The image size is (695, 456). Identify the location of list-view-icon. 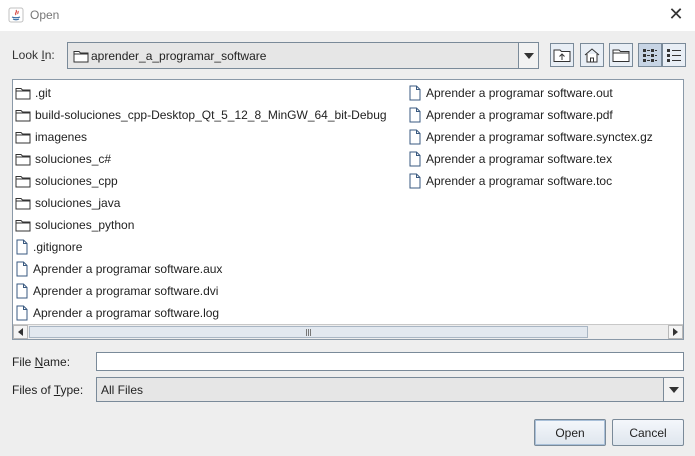
(650, 55).